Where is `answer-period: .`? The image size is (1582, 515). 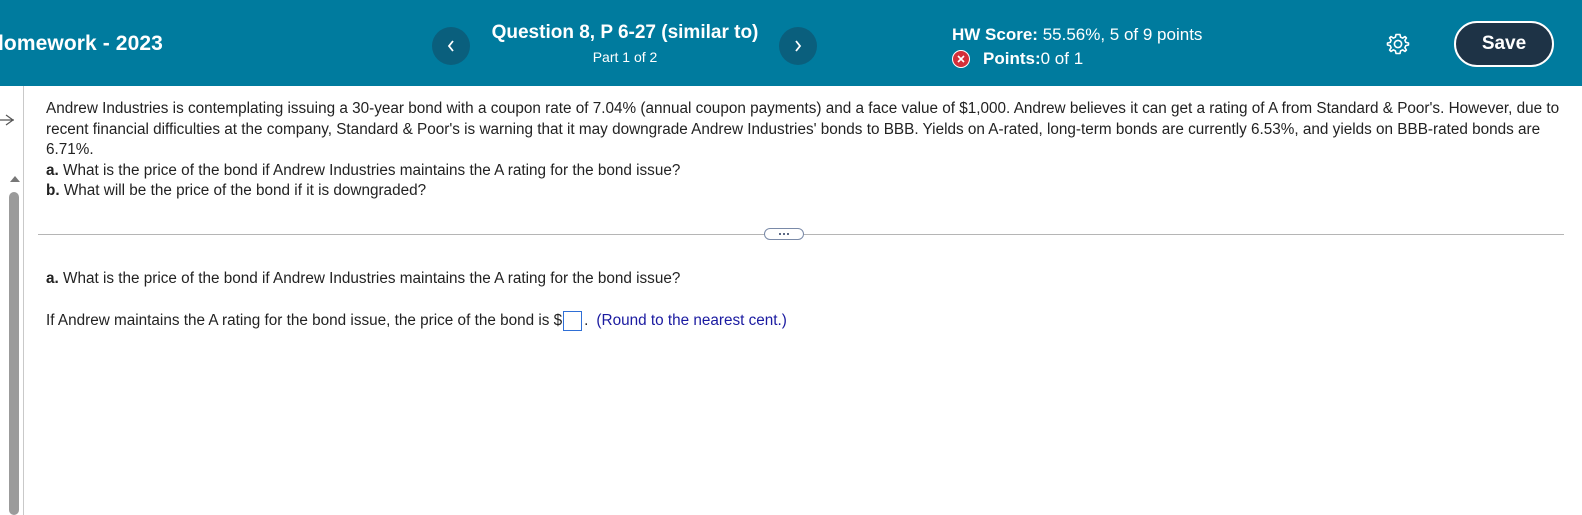
answer-period: . is located at coordinates (586, 320).